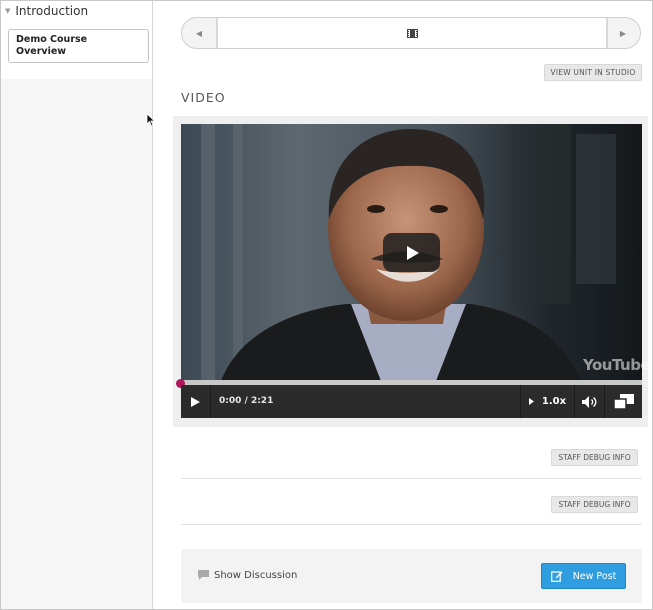  I want to click on caret-down-icon: ▼, so click(8, 11).